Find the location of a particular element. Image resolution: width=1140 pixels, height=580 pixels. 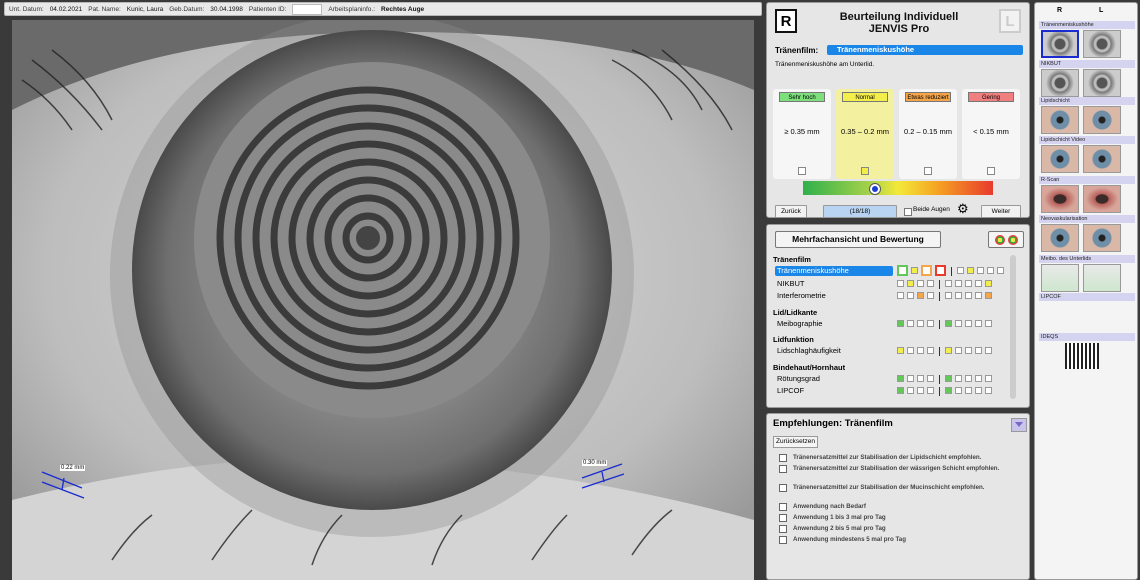

list-item: Meibographie is located at coordinates (834, 324).